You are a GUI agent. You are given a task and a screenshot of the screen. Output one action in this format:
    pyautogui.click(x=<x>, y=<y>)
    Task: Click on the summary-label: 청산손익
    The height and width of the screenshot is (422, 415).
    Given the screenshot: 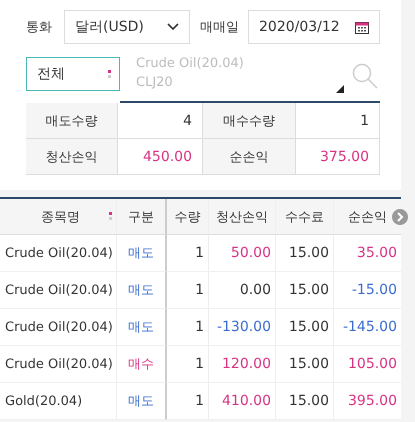 What is the action you would take?
    pyautogui.click(x=72, y=157)
    